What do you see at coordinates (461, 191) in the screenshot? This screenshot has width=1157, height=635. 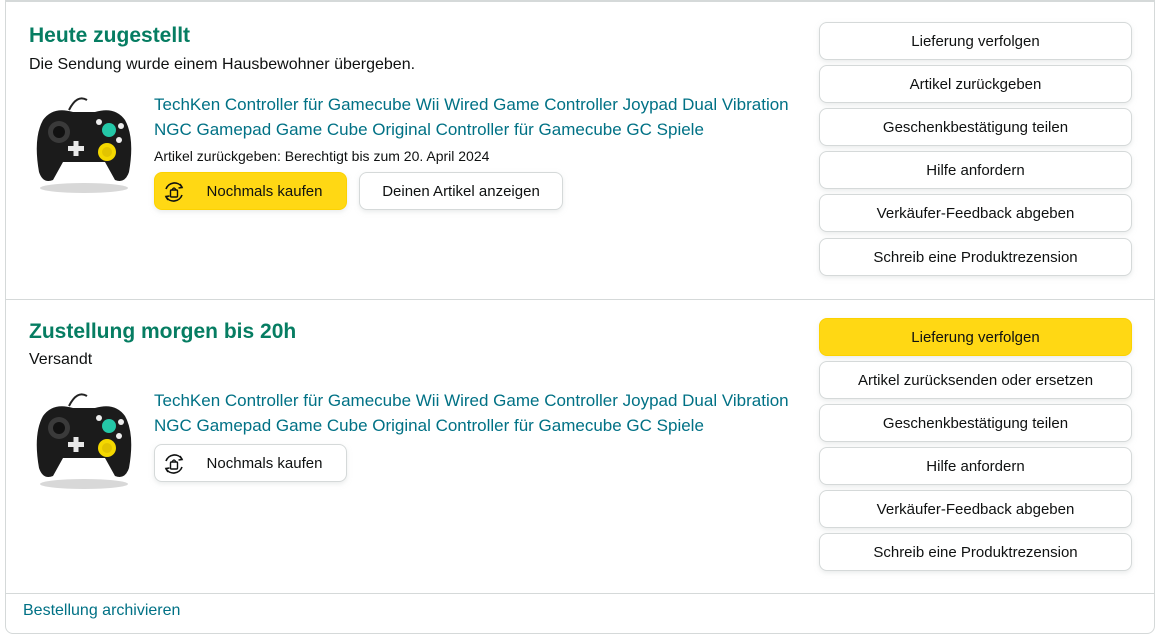 I see `view-item-button: Deinen Artikel anzeigen` at bounding box center [461, 191].